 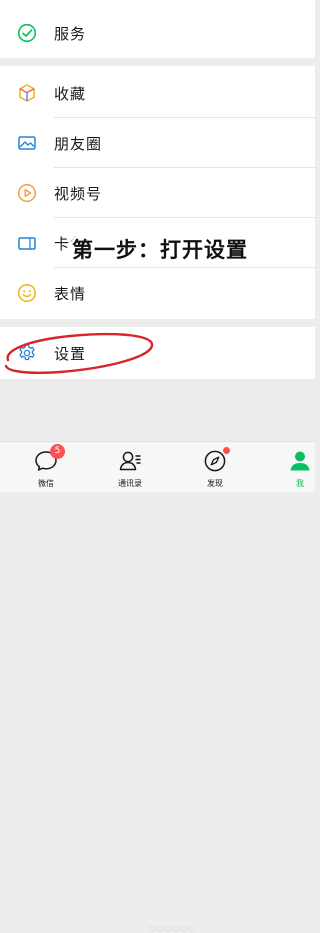 What do you see at coordinates (157, 93) in the screenshot?
I see `menu-item-favorites: 收藏` at bounding box center [157, 93].